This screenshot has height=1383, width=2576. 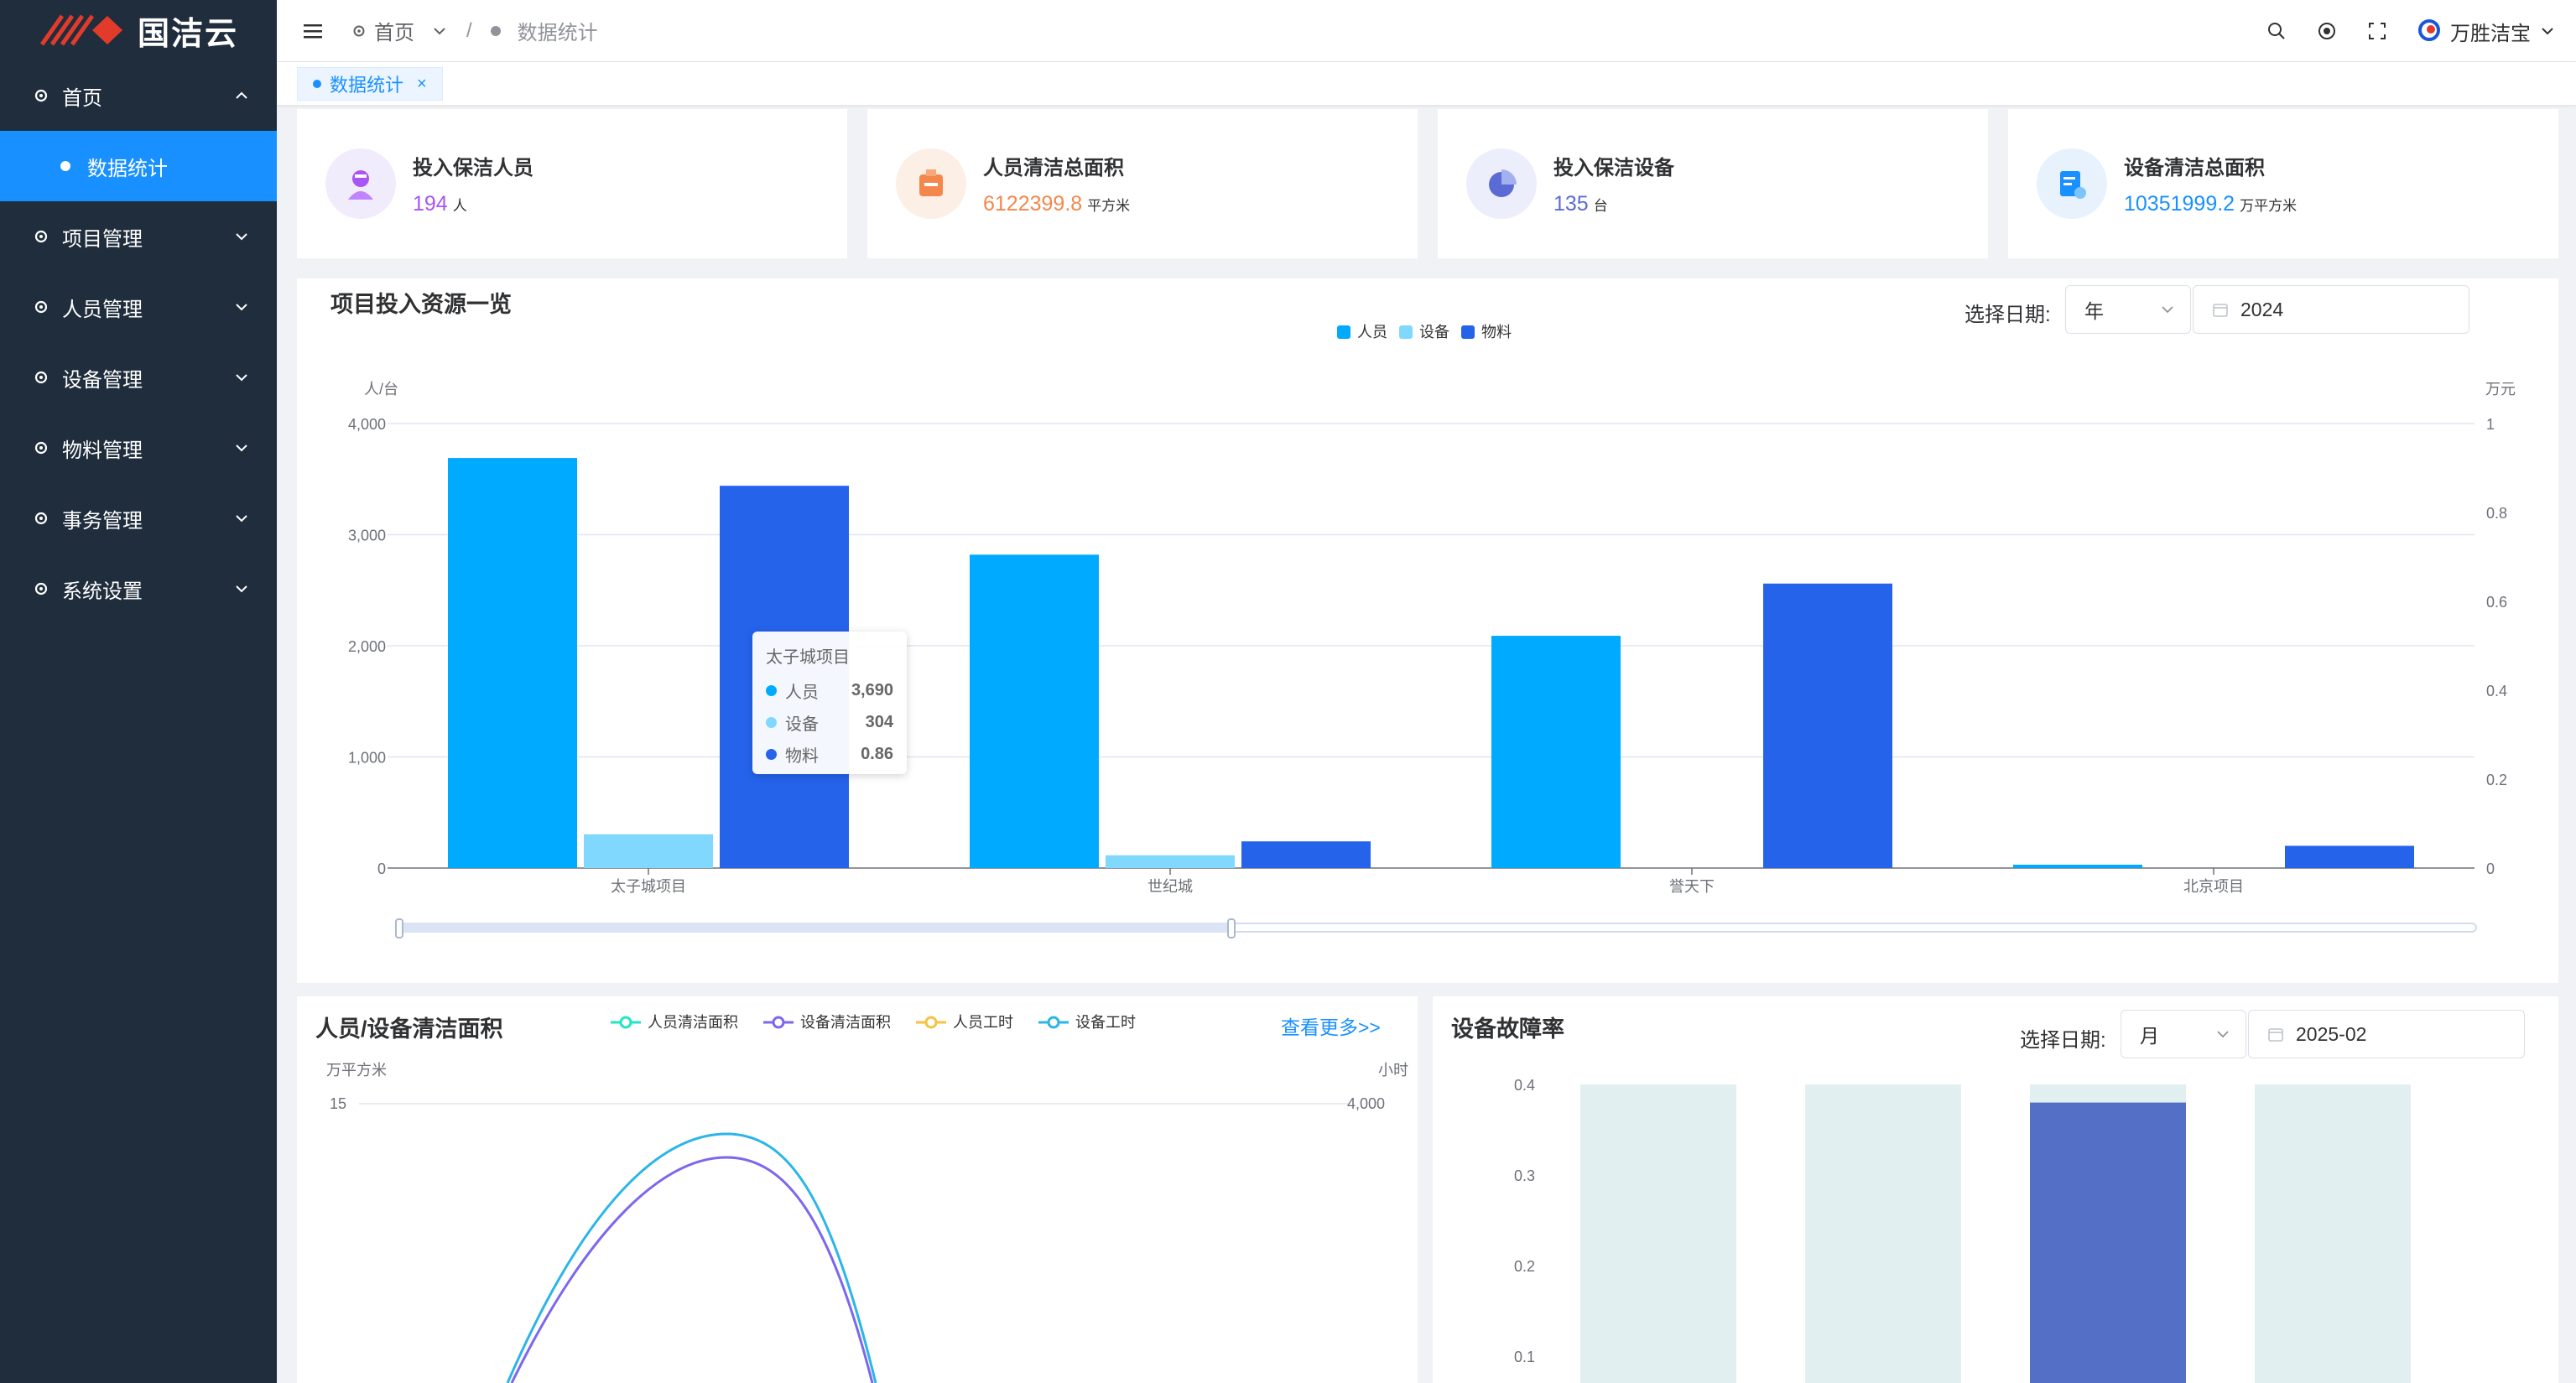 I want to click on avatar, so click(x=2429, y=30).